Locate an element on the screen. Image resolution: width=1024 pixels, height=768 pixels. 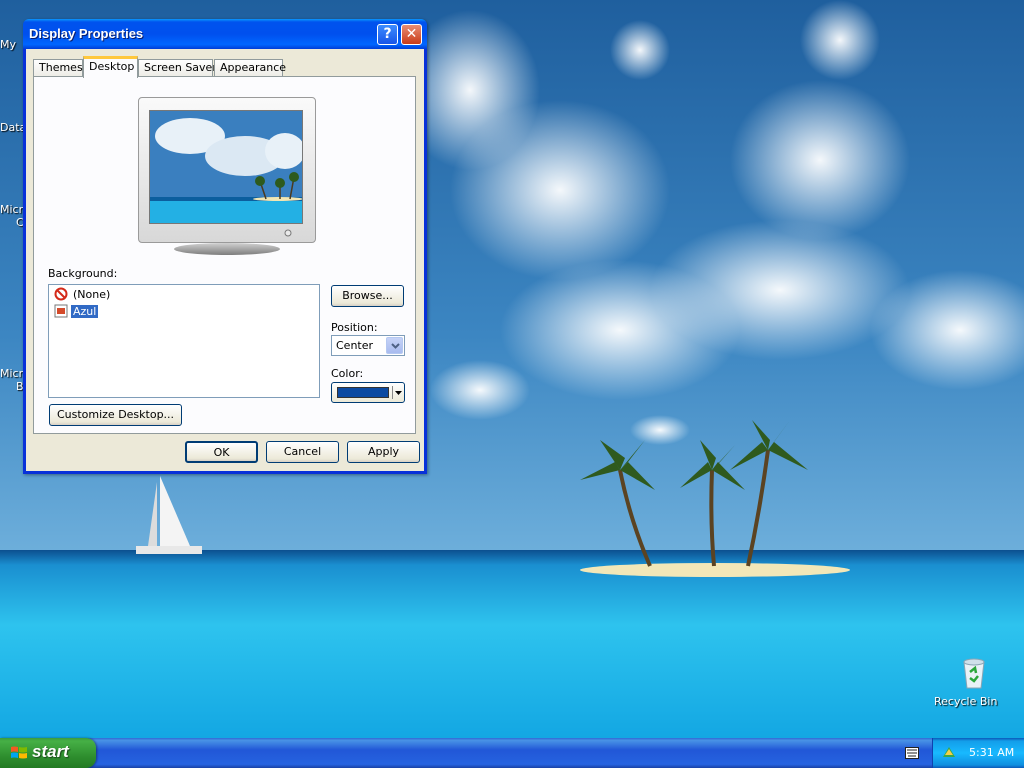
position-select: Center is located at coordinates (368, 345).